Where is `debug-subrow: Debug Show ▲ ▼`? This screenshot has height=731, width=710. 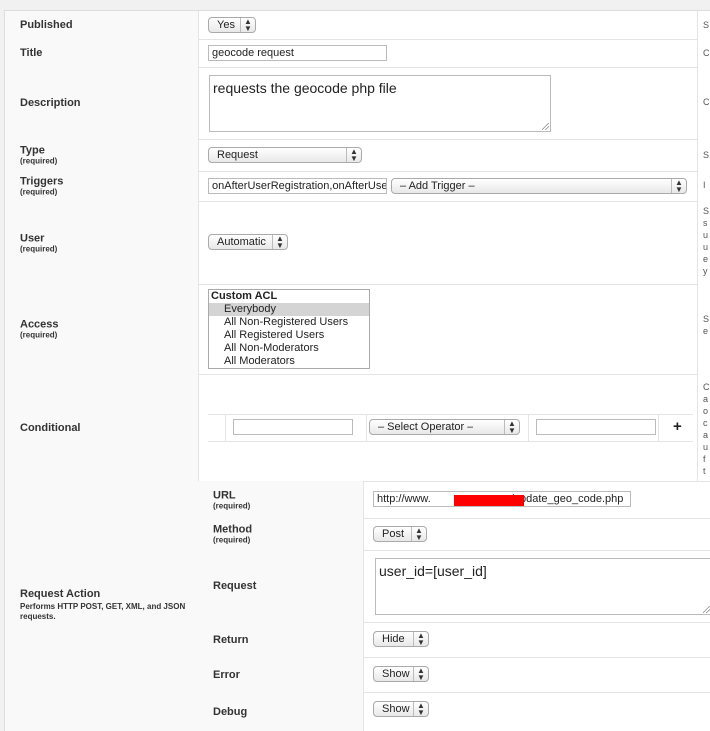
debug-subrow: Debug Show ▲ ▼ is located at coordinates (454, 711).